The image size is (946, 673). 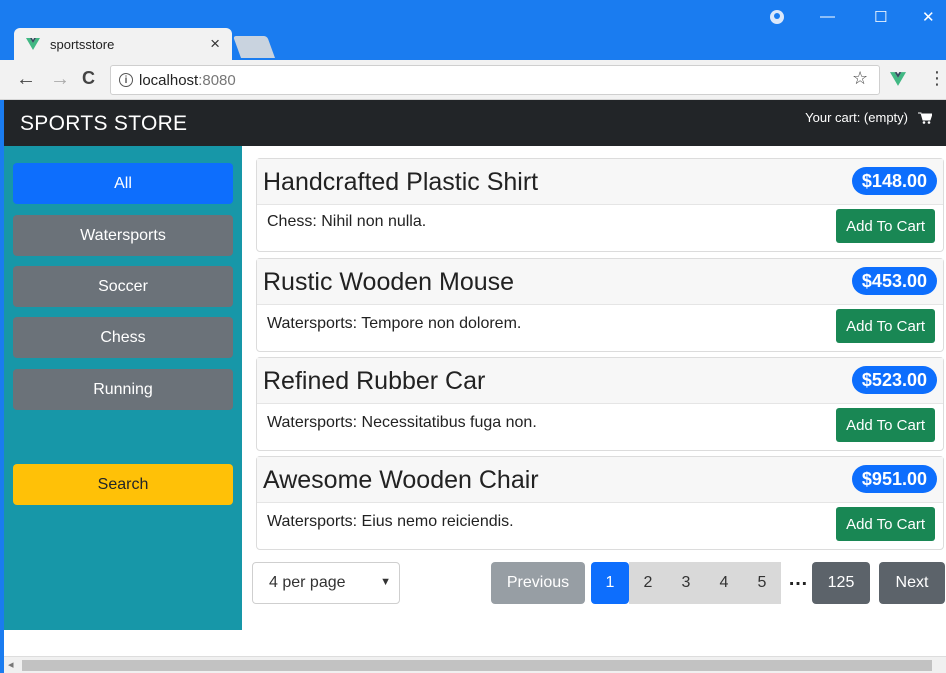 I want to click on minimize-icon: —, so click(x=827, y=16).